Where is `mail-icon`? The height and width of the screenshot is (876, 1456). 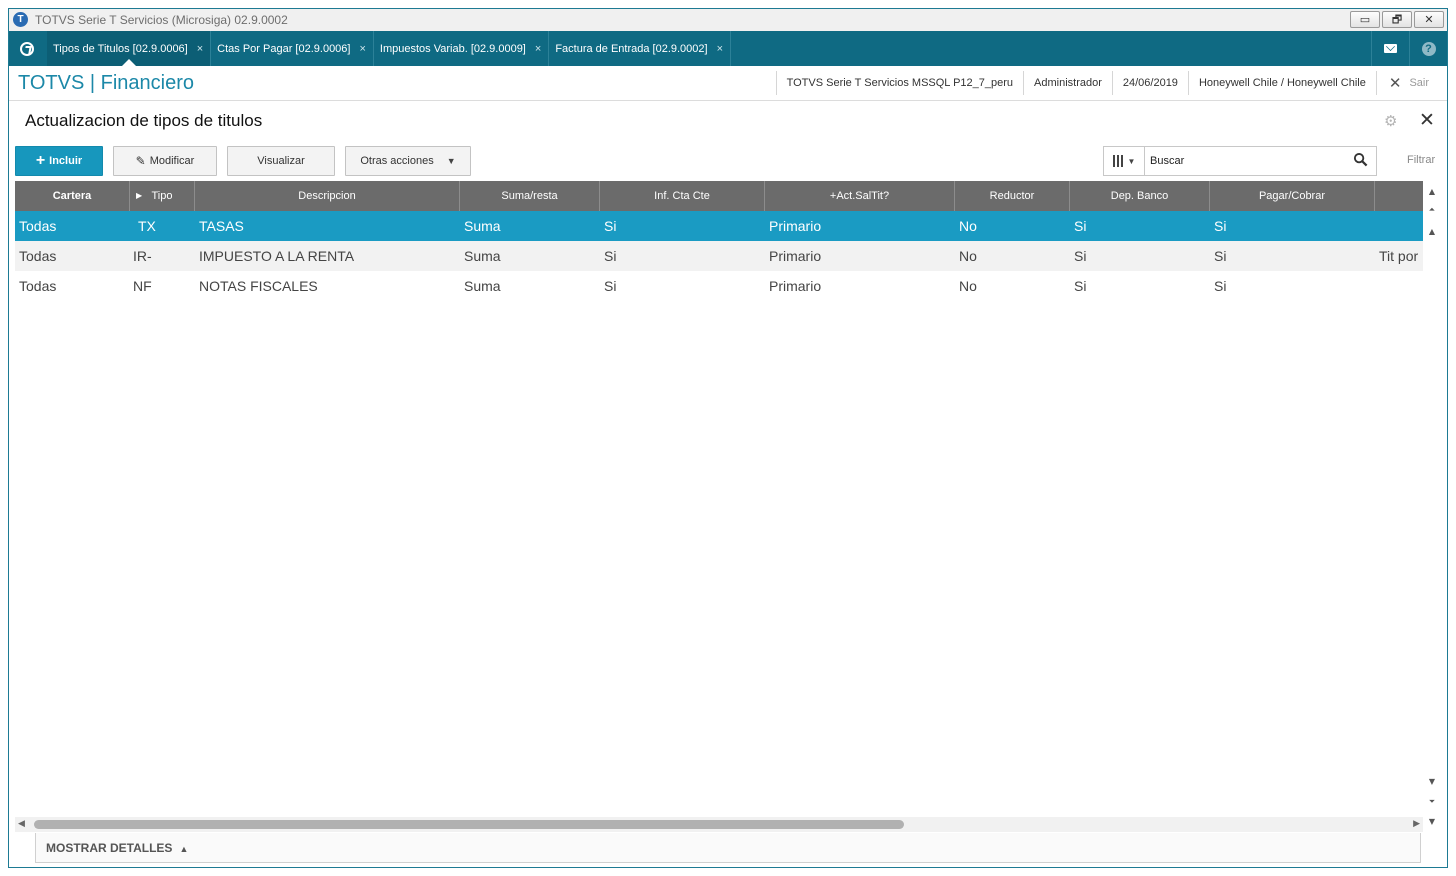
mail-icon is located at coordinates (1390, 48).